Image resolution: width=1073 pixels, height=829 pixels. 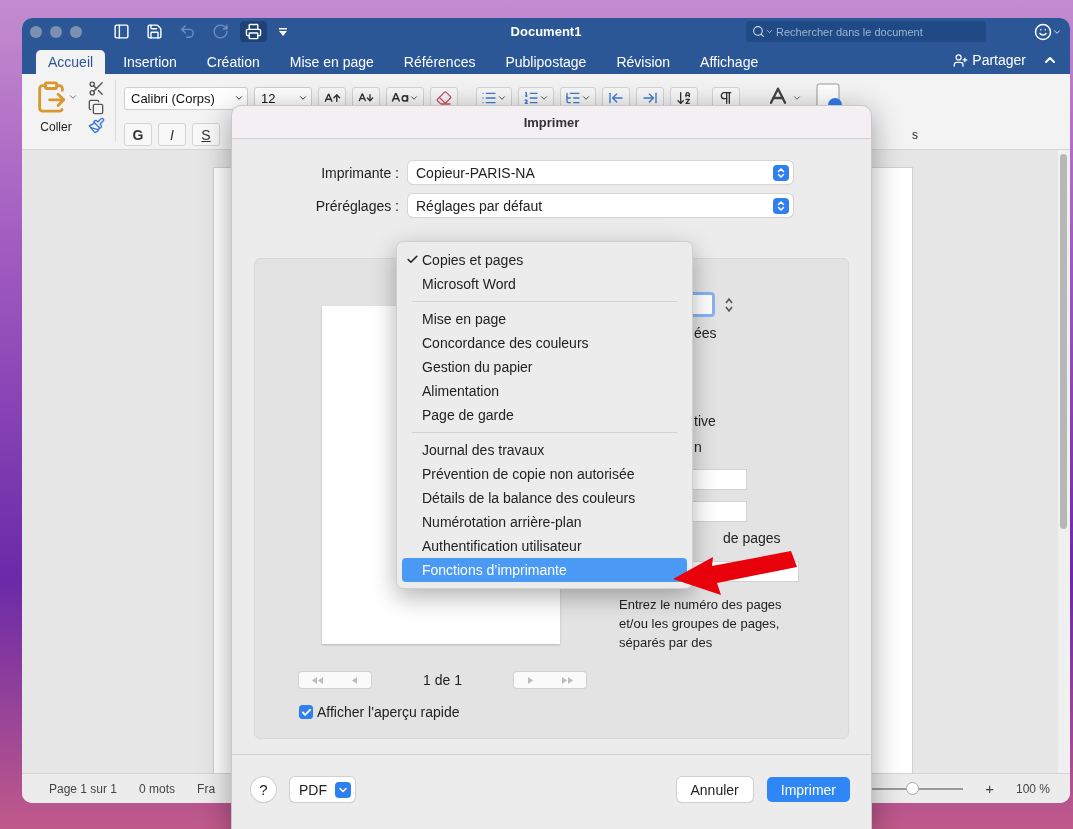 I want to click on menu-item: Concordance des couleurs, so click(x=544, y=343).